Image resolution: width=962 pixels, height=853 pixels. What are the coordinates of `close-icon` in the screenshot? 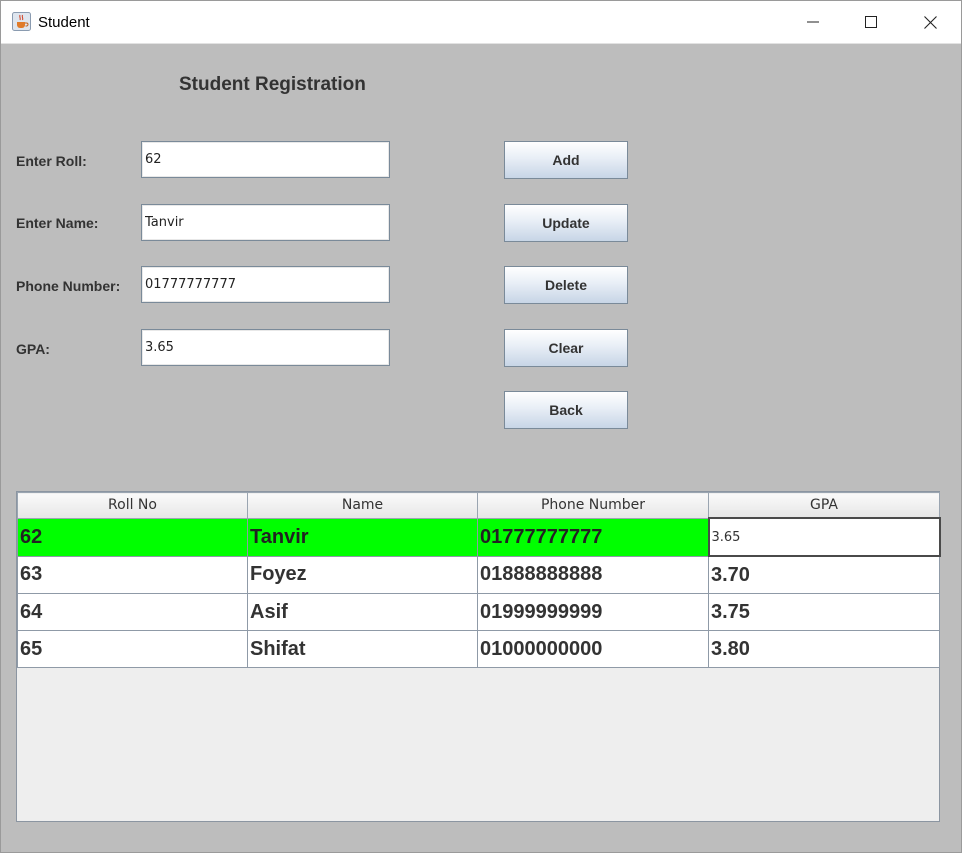 It's located at (930, 22).